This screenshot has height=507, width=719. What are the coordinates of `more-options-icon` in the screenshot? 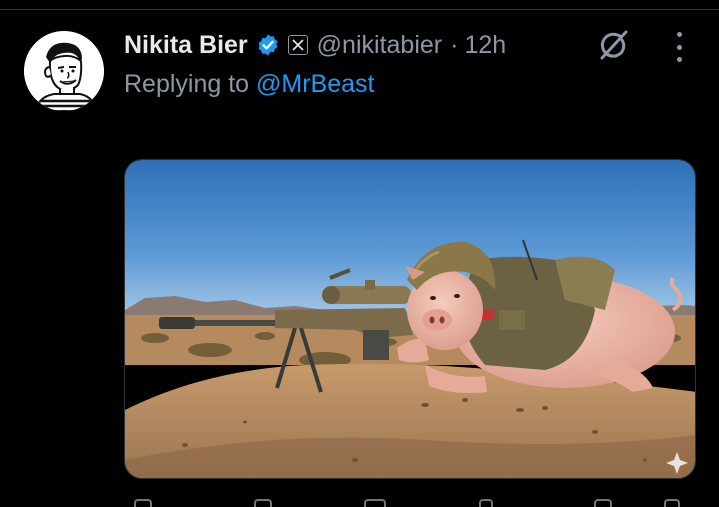 It's located at (679, 47).